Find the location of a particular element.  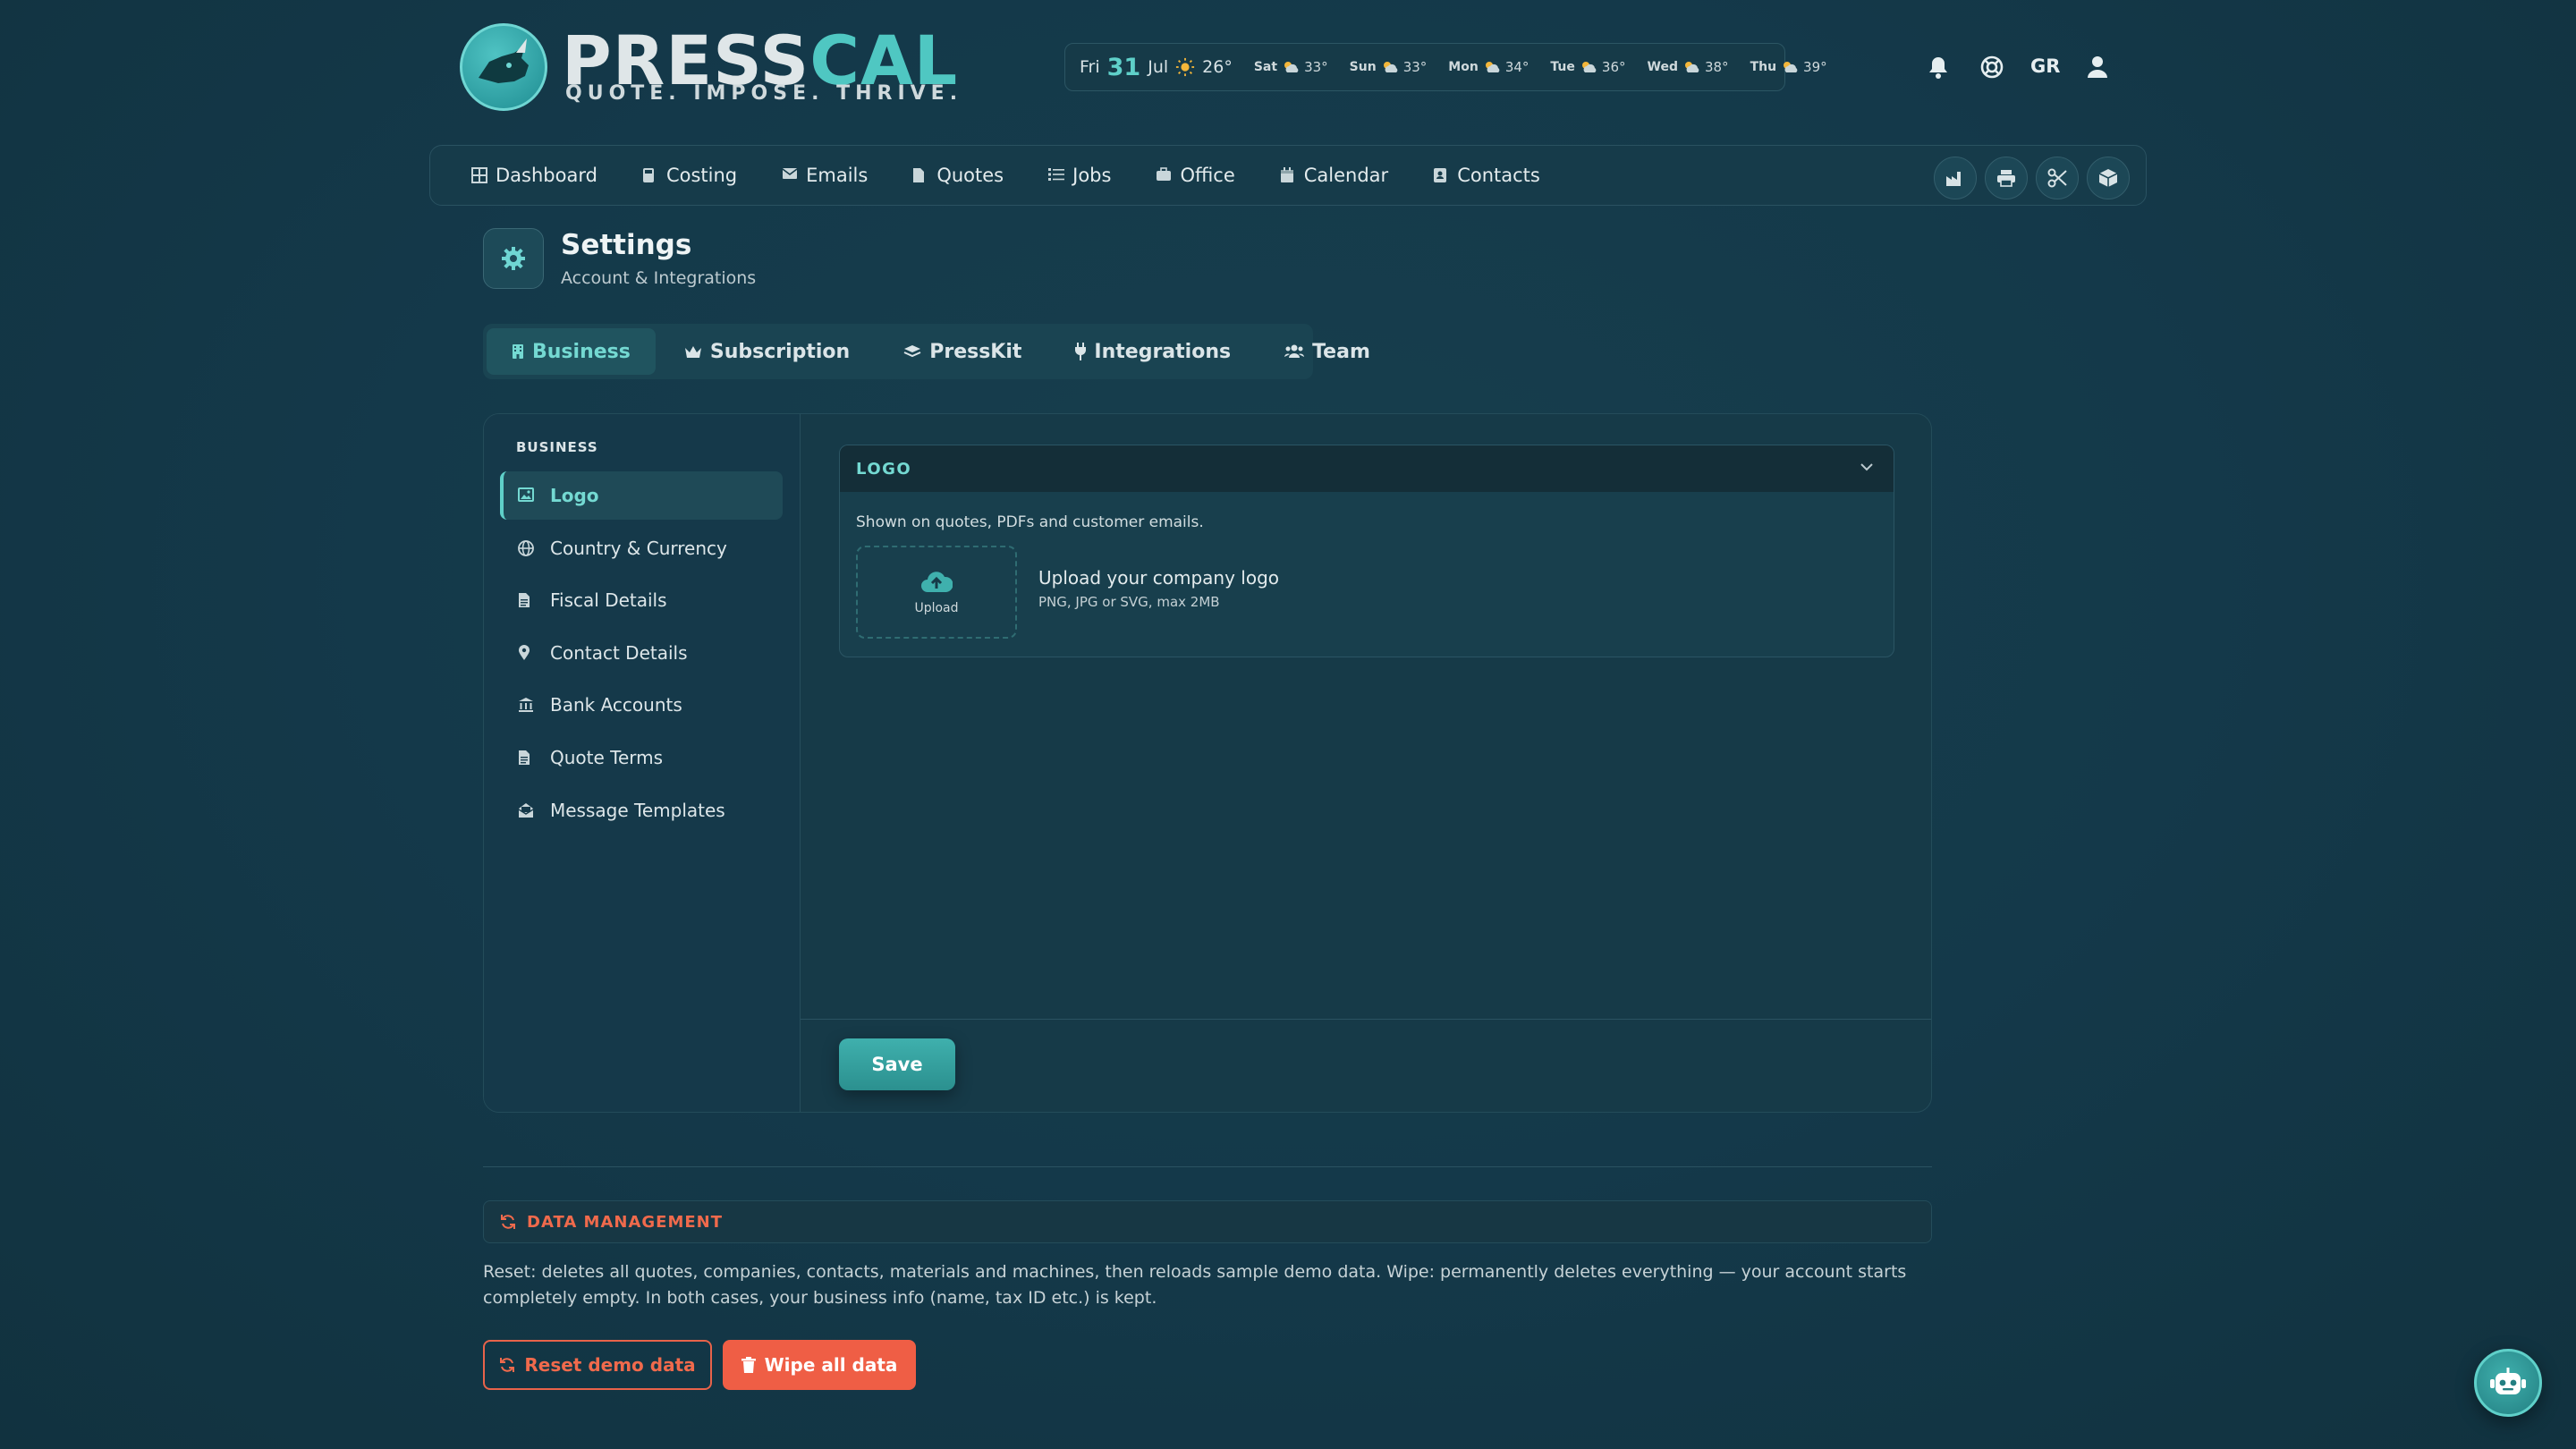

nav-item-dashboard: Dashboard is located at coordinates (534, 175).